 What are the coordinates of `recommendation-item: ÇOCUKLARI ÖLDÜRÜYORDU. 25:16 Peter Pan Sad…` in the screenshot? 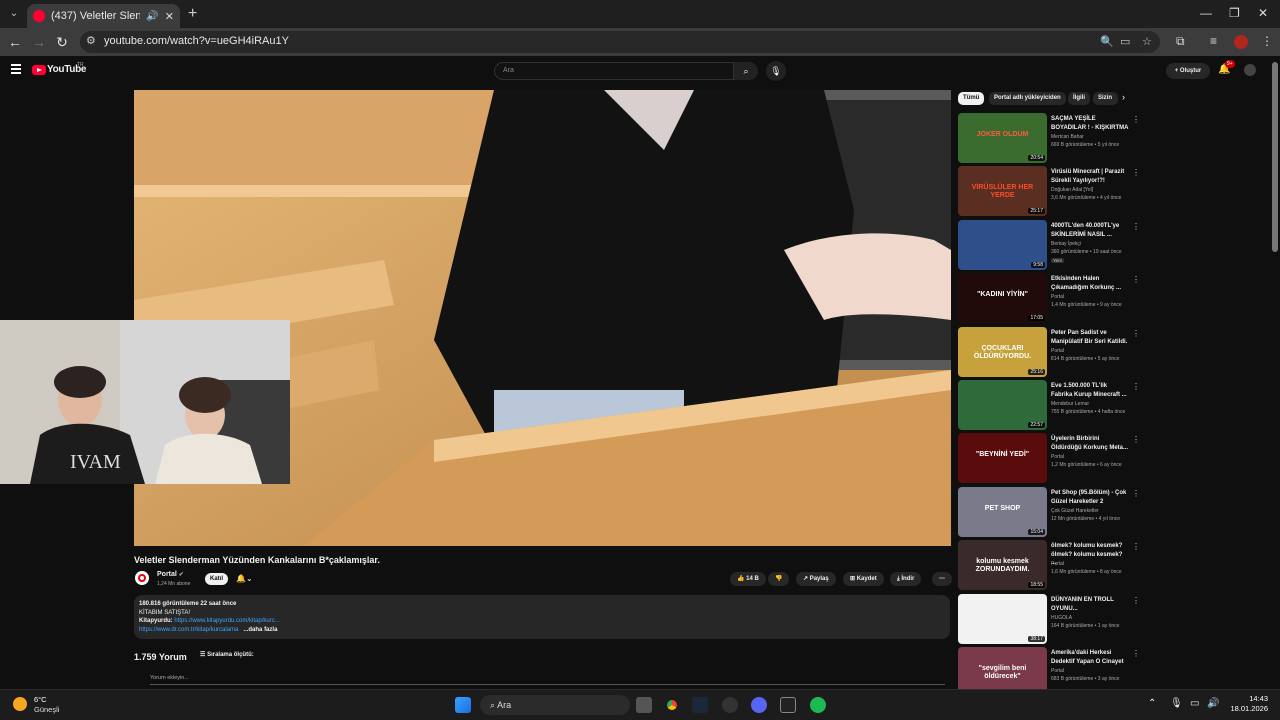 It's located at (1049, 352).